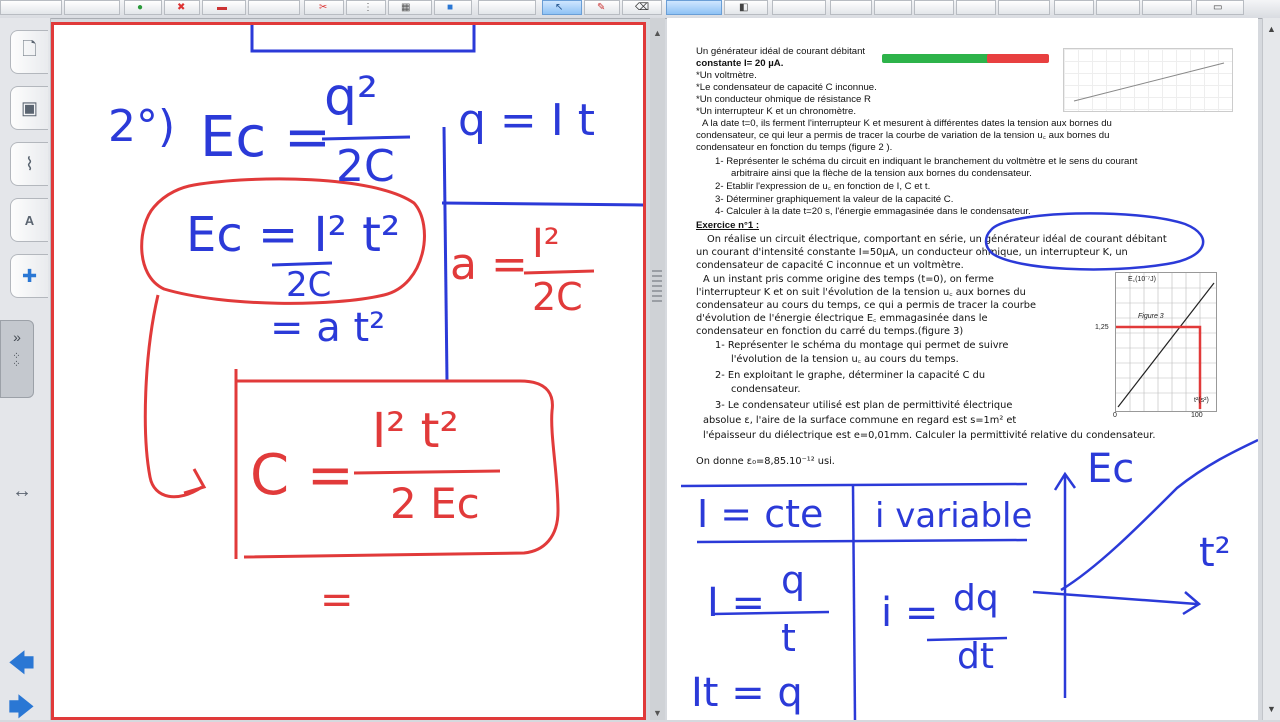  Describe the element at coordinates (302, 475) in the screenshot. I see `c-equation: C =` at that location.